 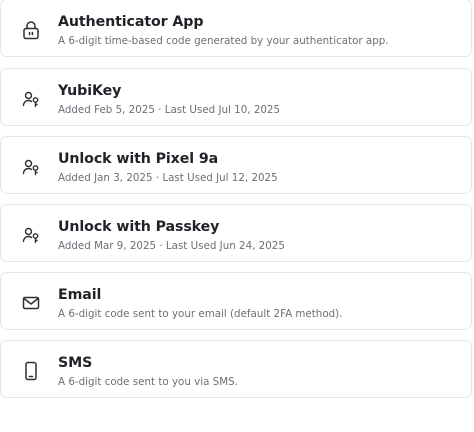 What do you see at coordinates (90, 91) in the screenshot?
I see `method-title: YubiKey` at bounding box center [90, 91].